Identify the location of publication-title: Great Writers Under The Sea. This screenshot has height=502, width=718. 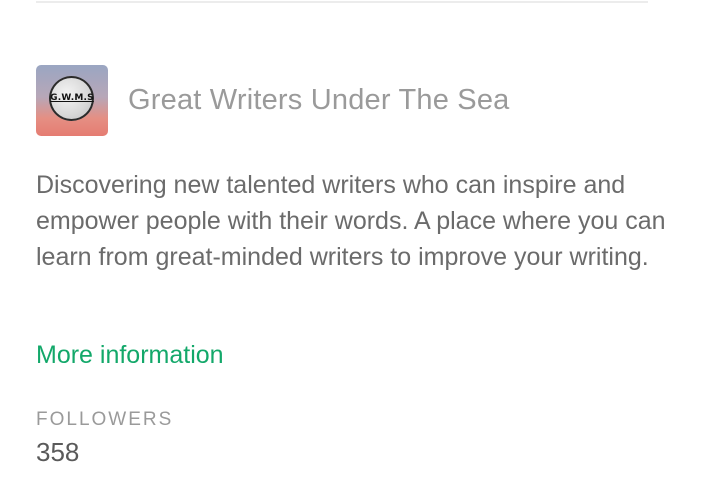
(318, 100).